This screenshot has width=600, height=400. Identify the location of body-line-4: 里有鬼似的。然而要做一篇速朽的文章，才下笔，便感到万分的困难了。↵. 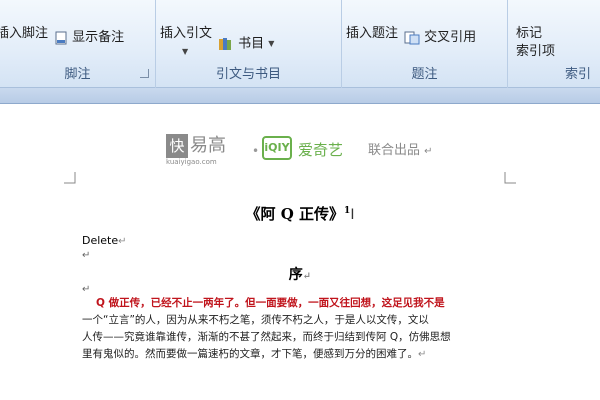
(295, 354).